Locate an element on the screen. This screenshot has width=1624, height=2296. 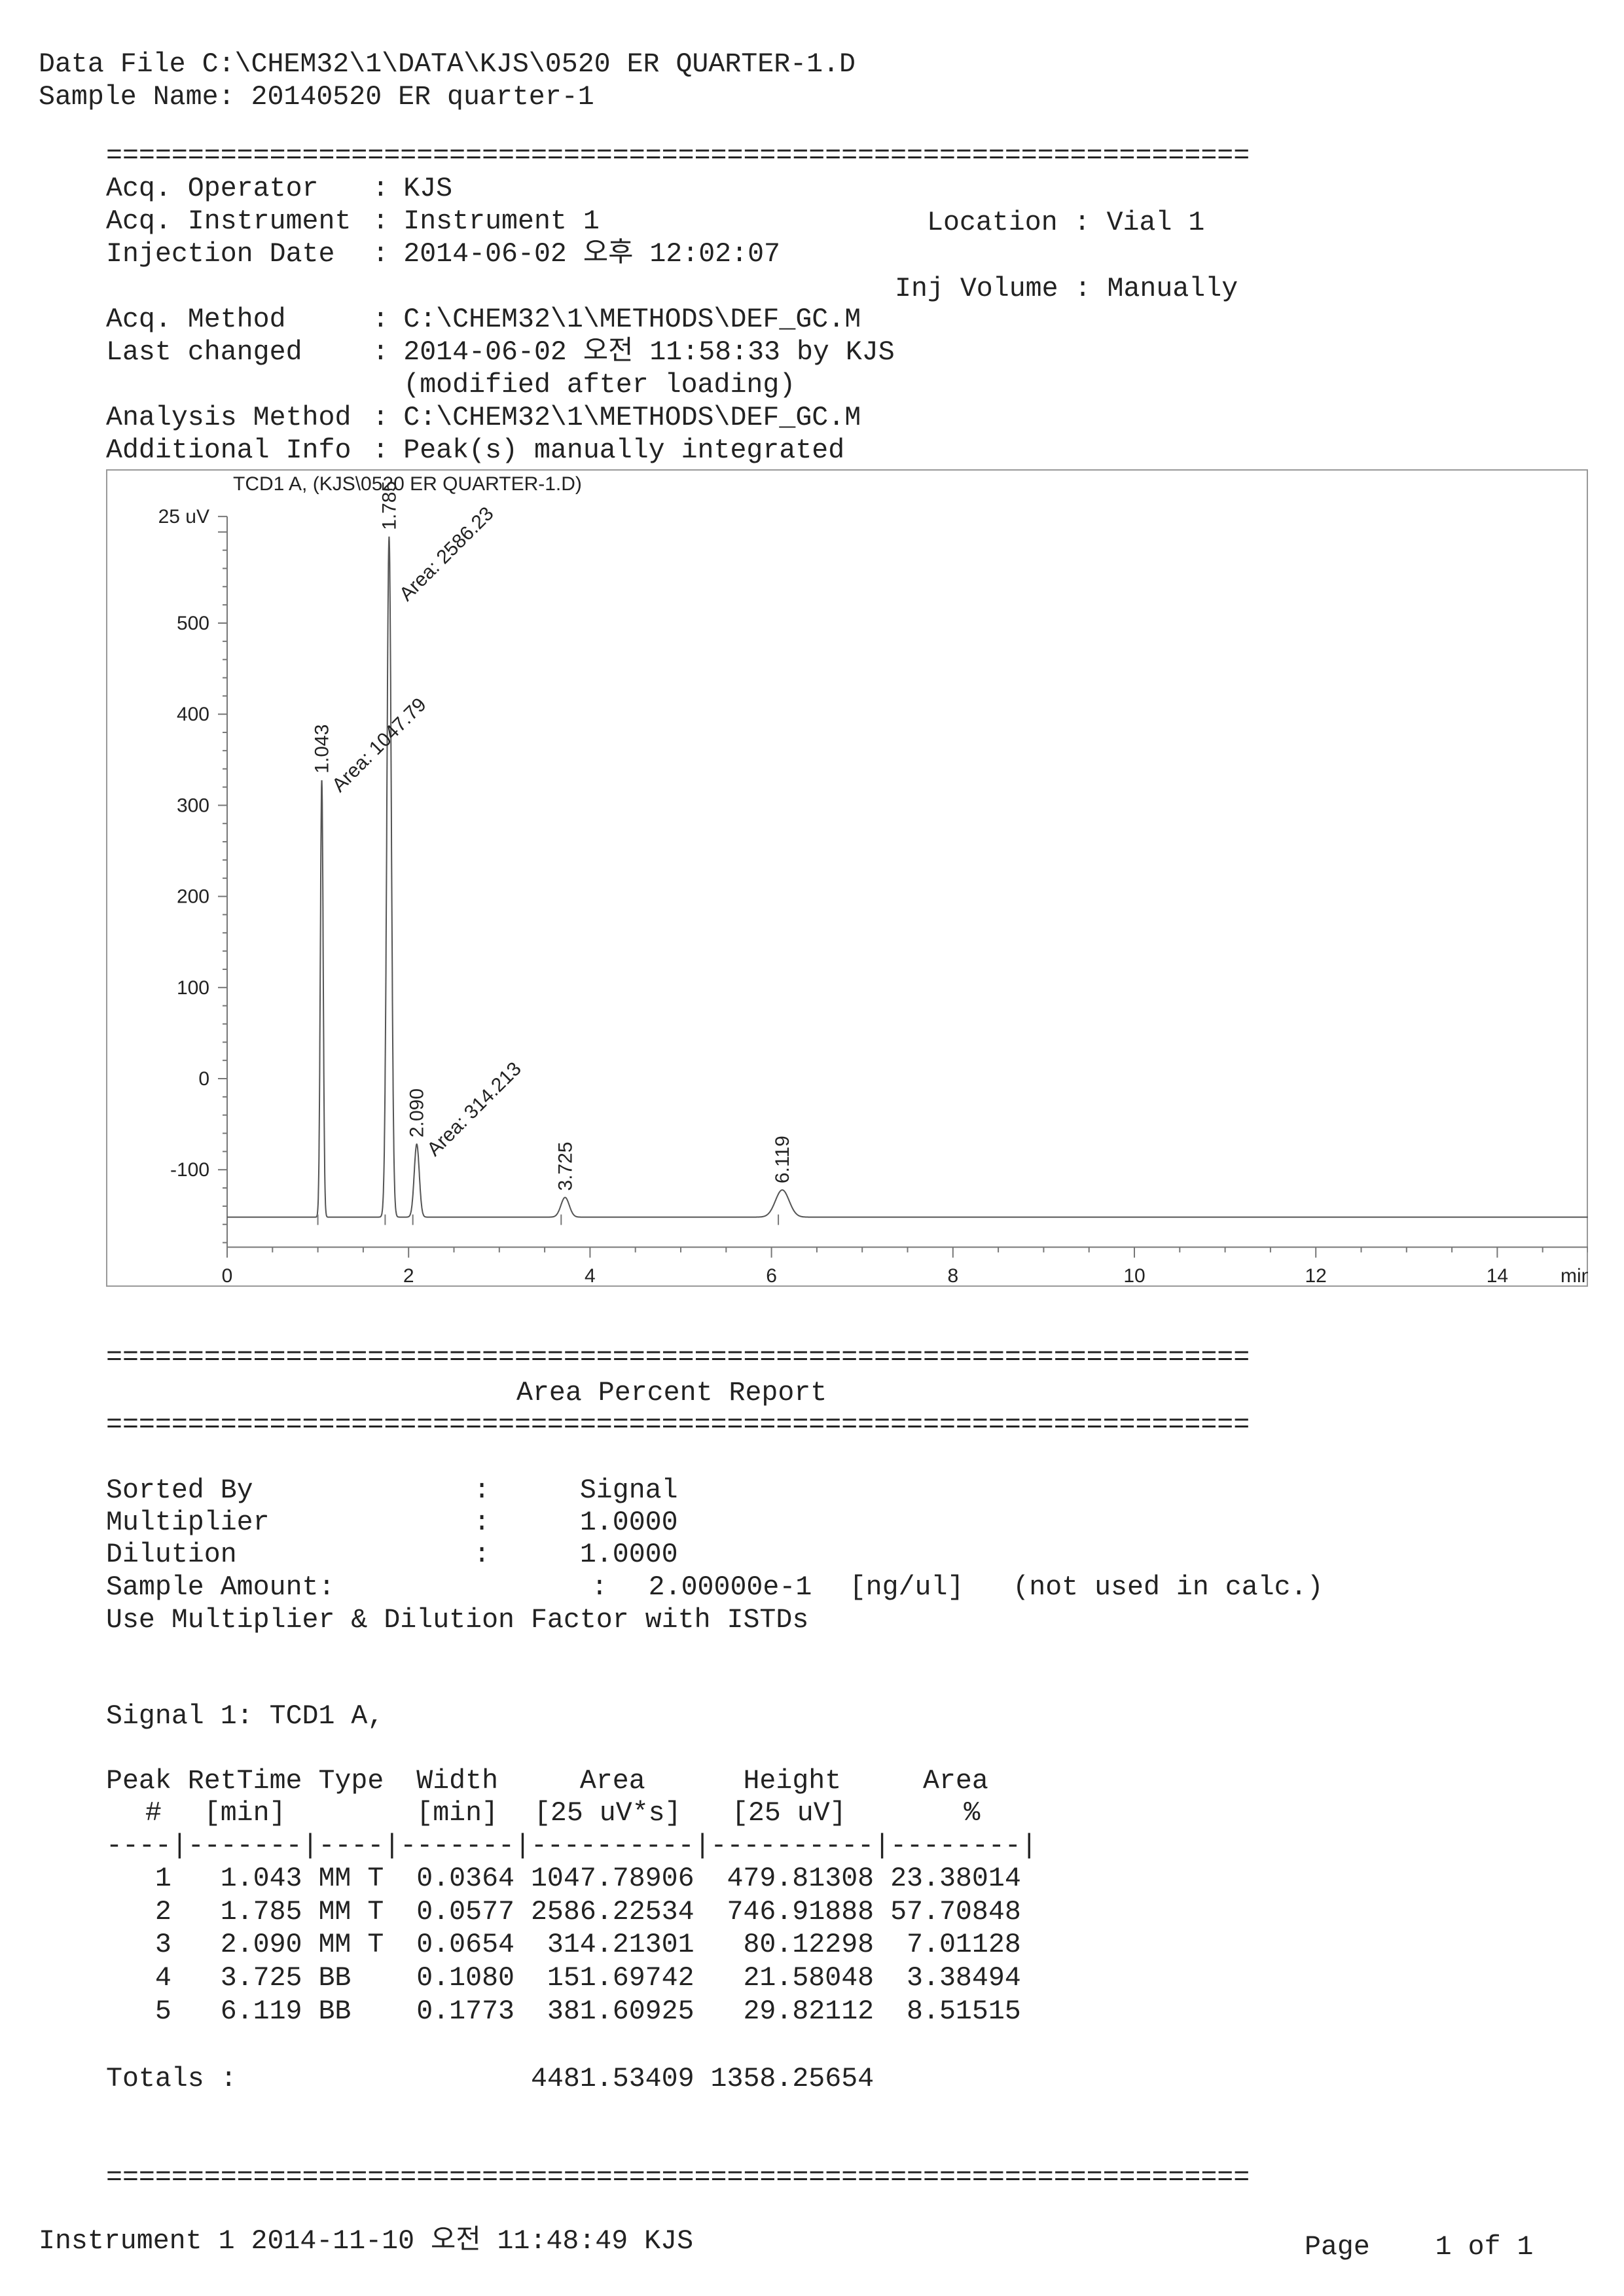
inj-volume-field: Inj Volume : Manually is located at coordinates (1066, 289).